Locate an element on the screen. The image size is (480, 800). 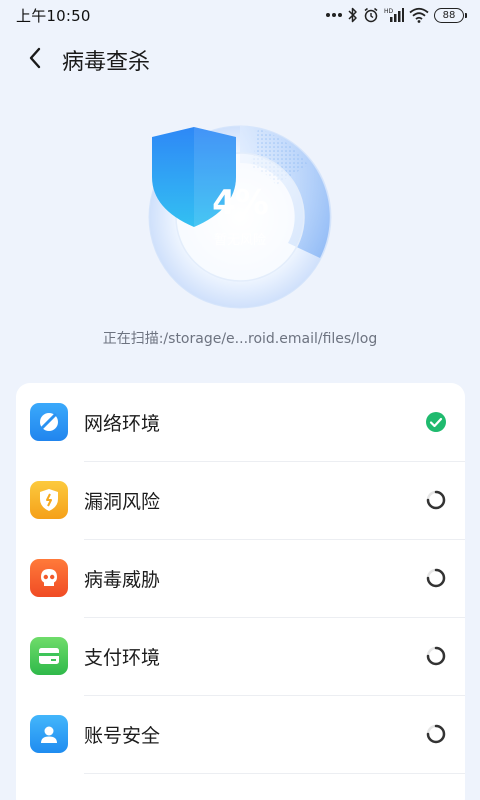
alarm-icon is located at coordinates (371, 15).